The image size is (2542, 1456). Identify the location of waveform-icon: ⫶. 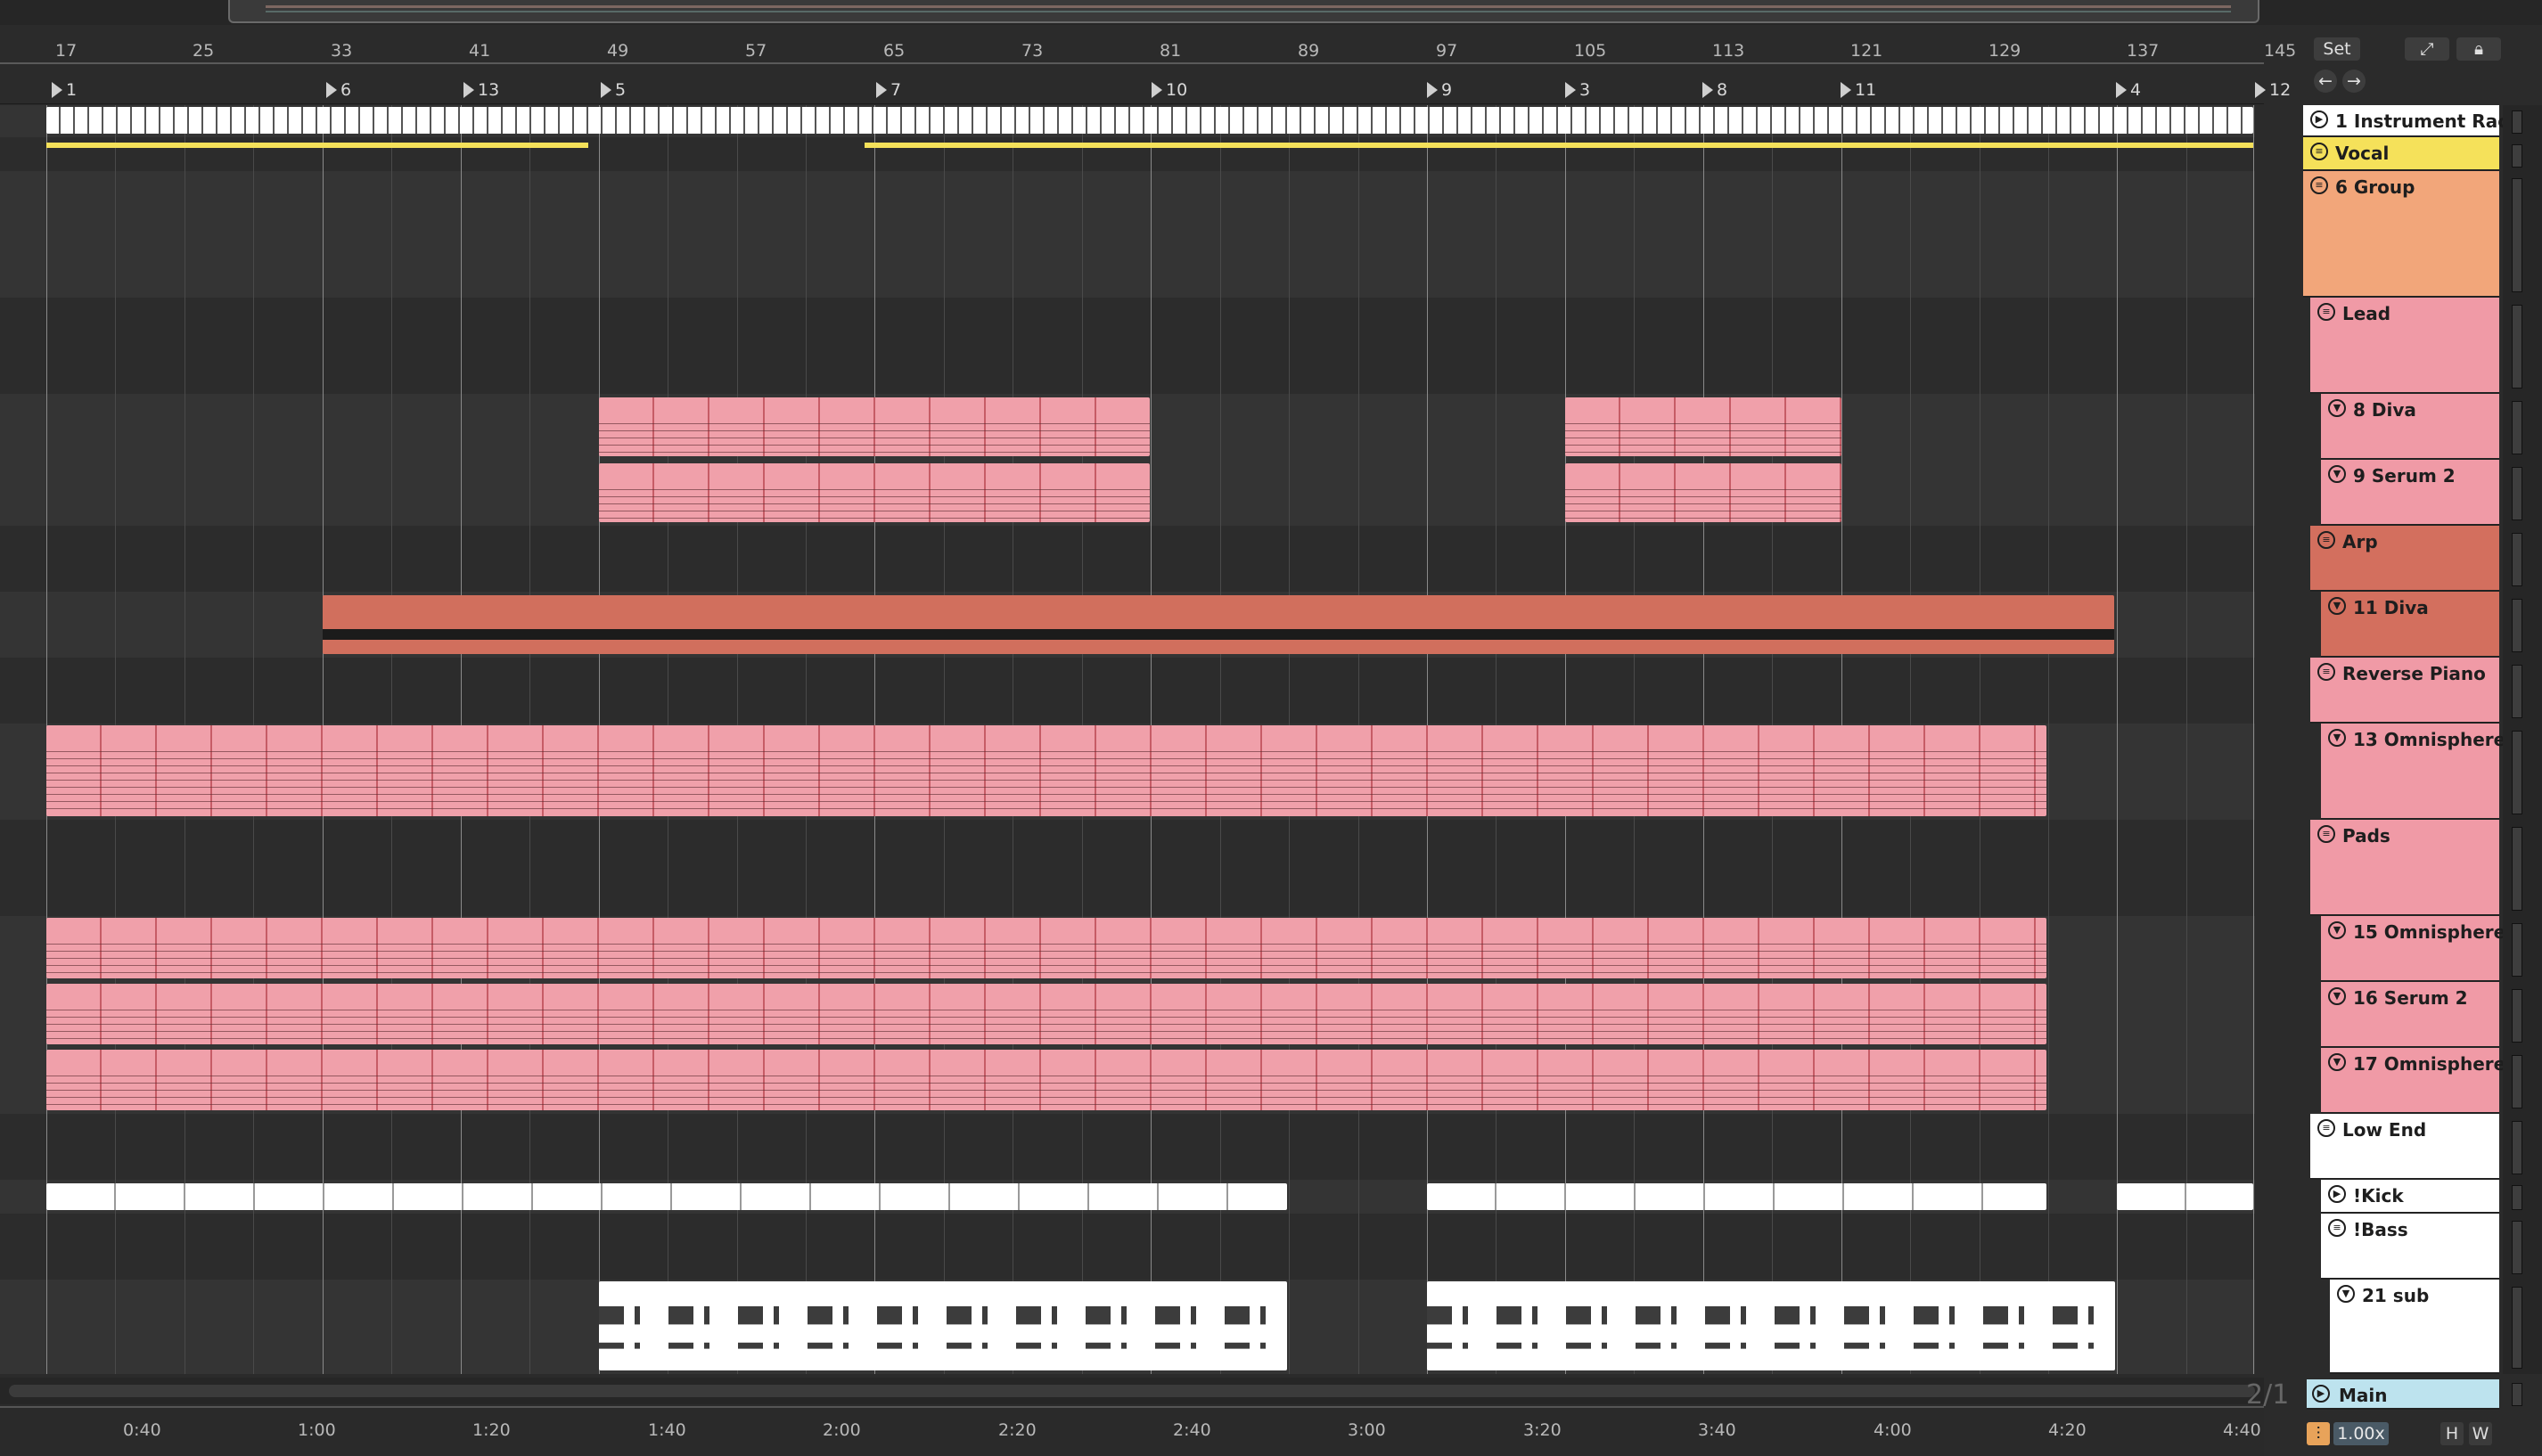
(2318, 1433).